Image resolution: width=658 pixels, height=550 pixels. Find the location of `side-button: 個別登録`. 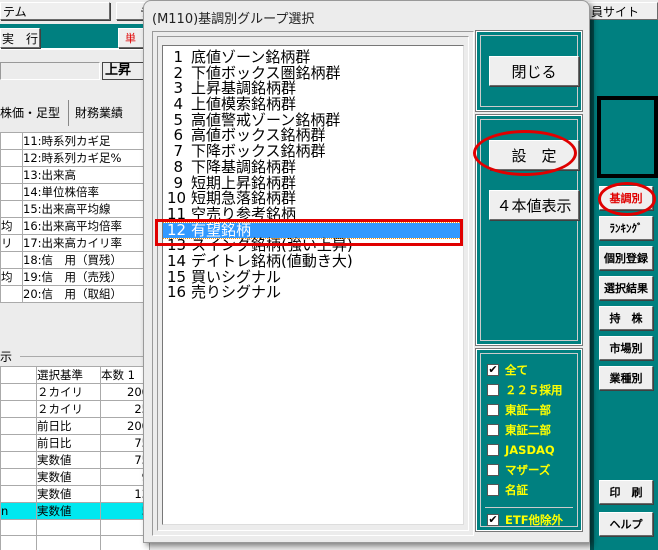

side-button: 個別登録 is located at coordinates (626, 258).